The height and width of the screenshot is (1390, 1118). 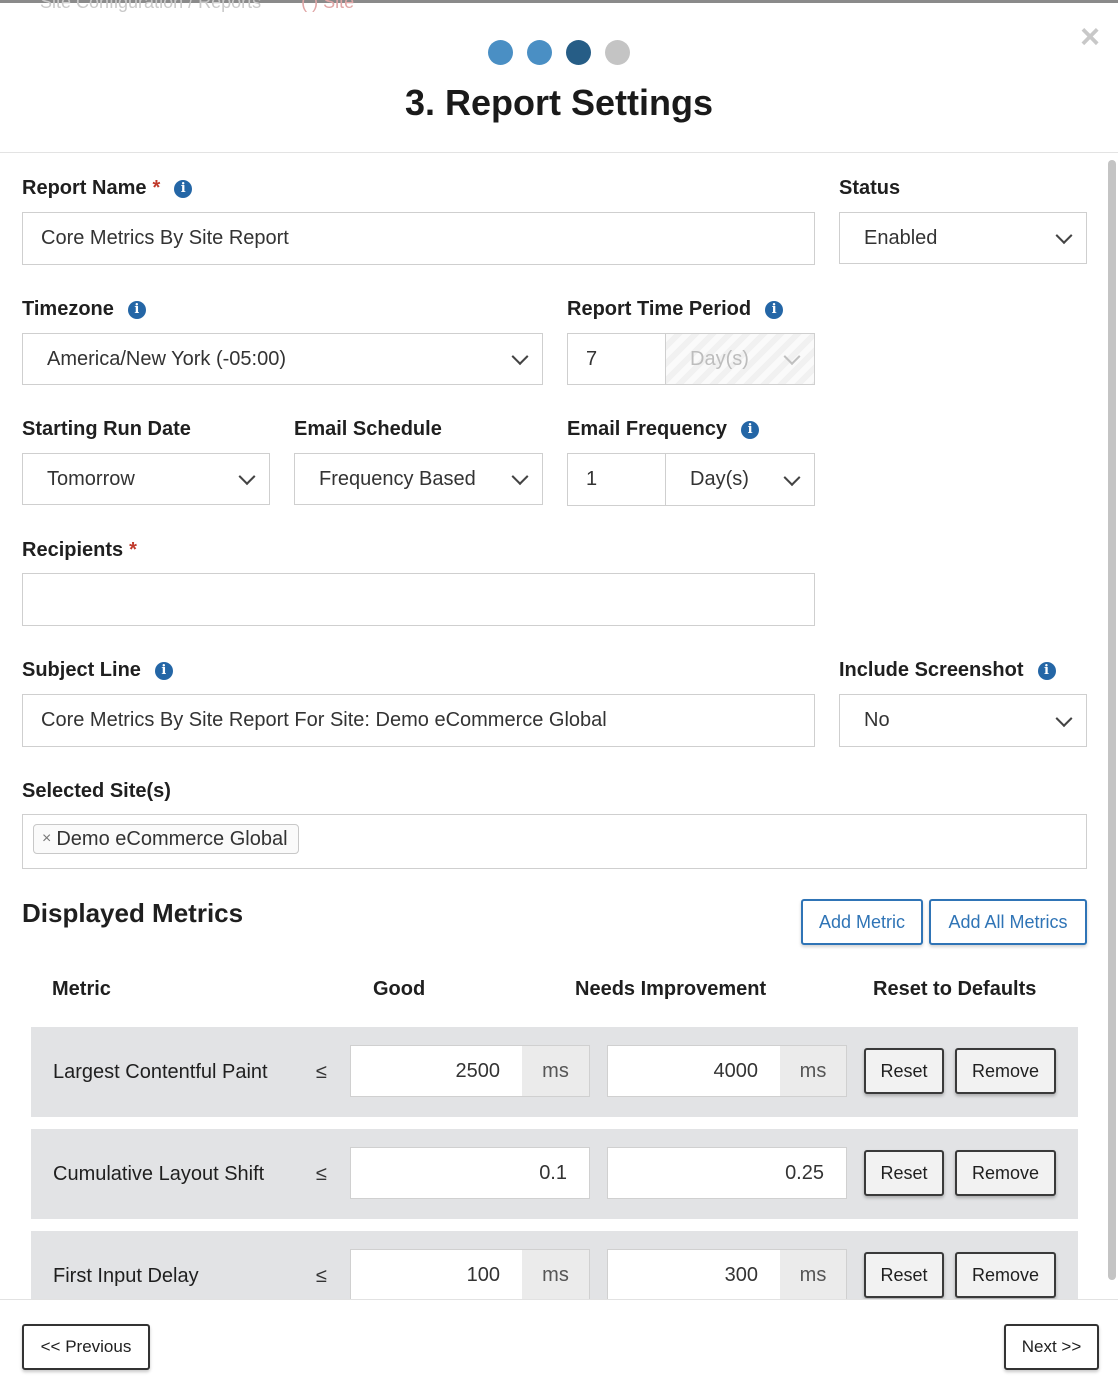 I want to click on timezone-value: America/New York (-05:00), so click(x=166, y=358).